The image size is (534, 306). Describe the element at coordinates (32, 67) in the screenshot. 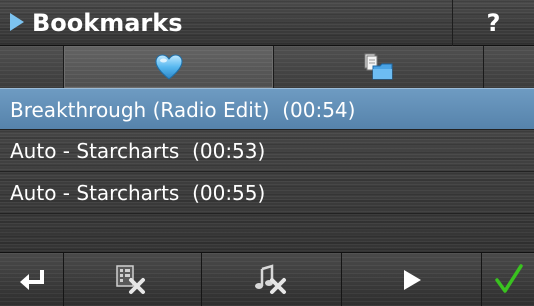

I see `tab-bar-spacer-left` at that location.